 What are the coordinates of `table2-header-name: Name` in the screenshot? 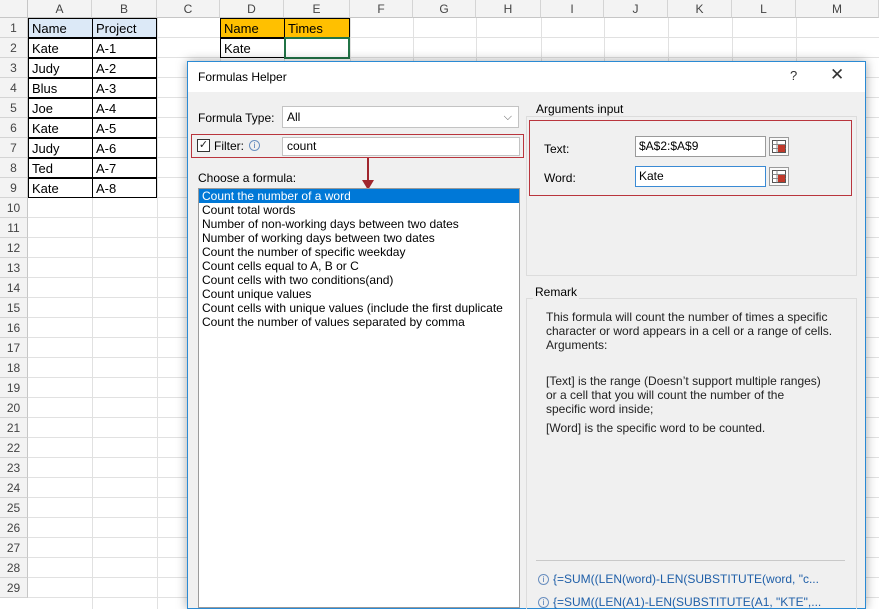 It's located at (252, 28).